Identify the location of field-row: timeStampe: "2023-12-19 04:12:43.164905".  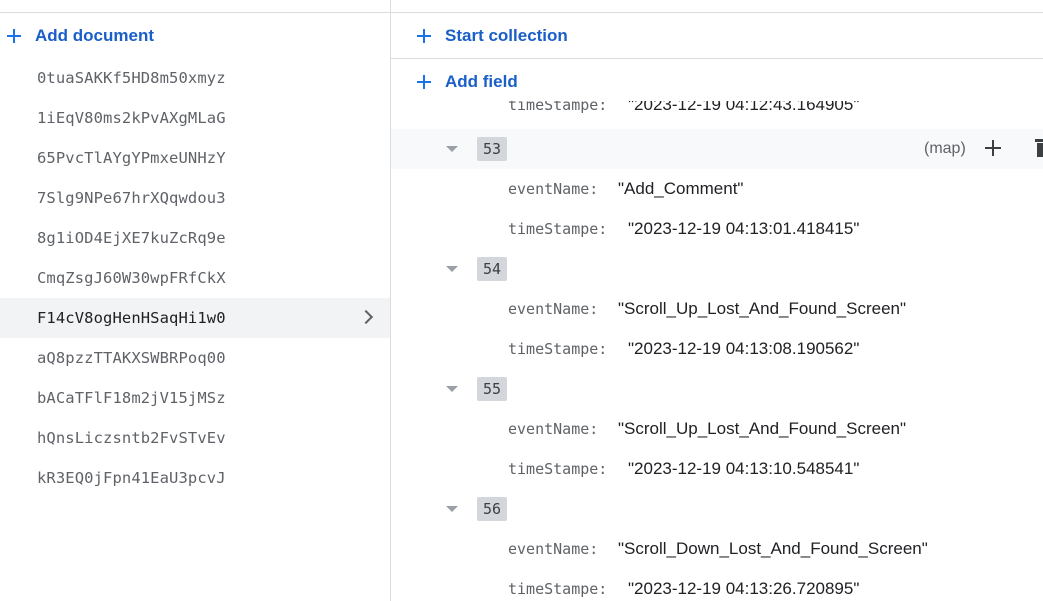
(717, 113).